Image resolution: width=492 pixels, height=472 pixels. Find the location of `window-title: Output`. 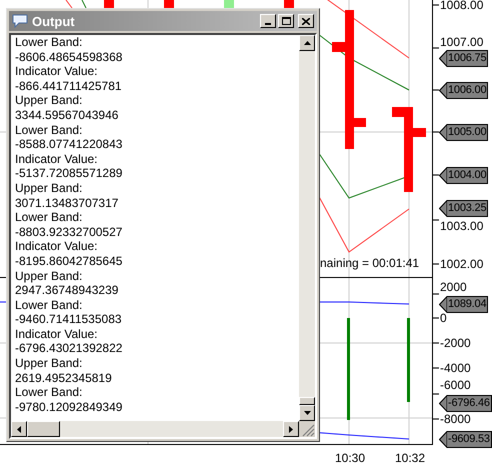

window-title: Output is located at coordinates (54, 21).